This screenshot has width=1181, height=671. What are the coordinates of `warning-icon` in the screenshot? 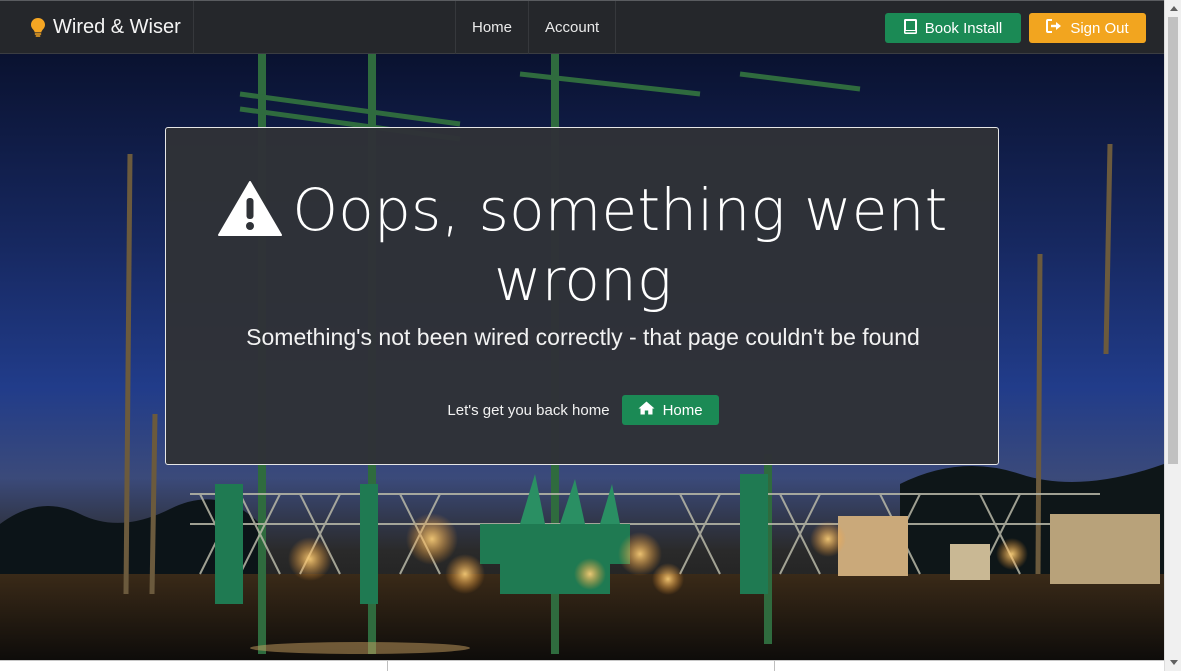 It's located at (250, 214).